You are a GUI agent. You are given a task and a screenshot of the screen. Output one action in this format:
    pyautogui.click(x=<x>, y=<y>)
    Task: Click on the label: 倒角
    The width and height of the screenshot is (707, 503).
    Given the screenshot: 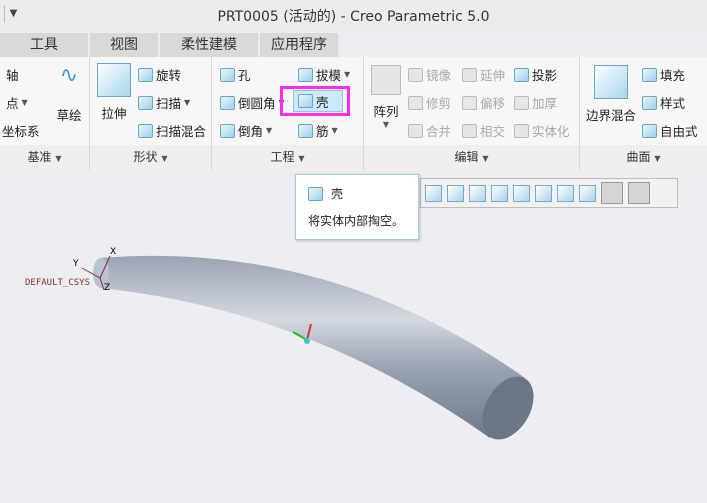 What is the action you would take?
    pyautogui.click(x=251, y=131)
    